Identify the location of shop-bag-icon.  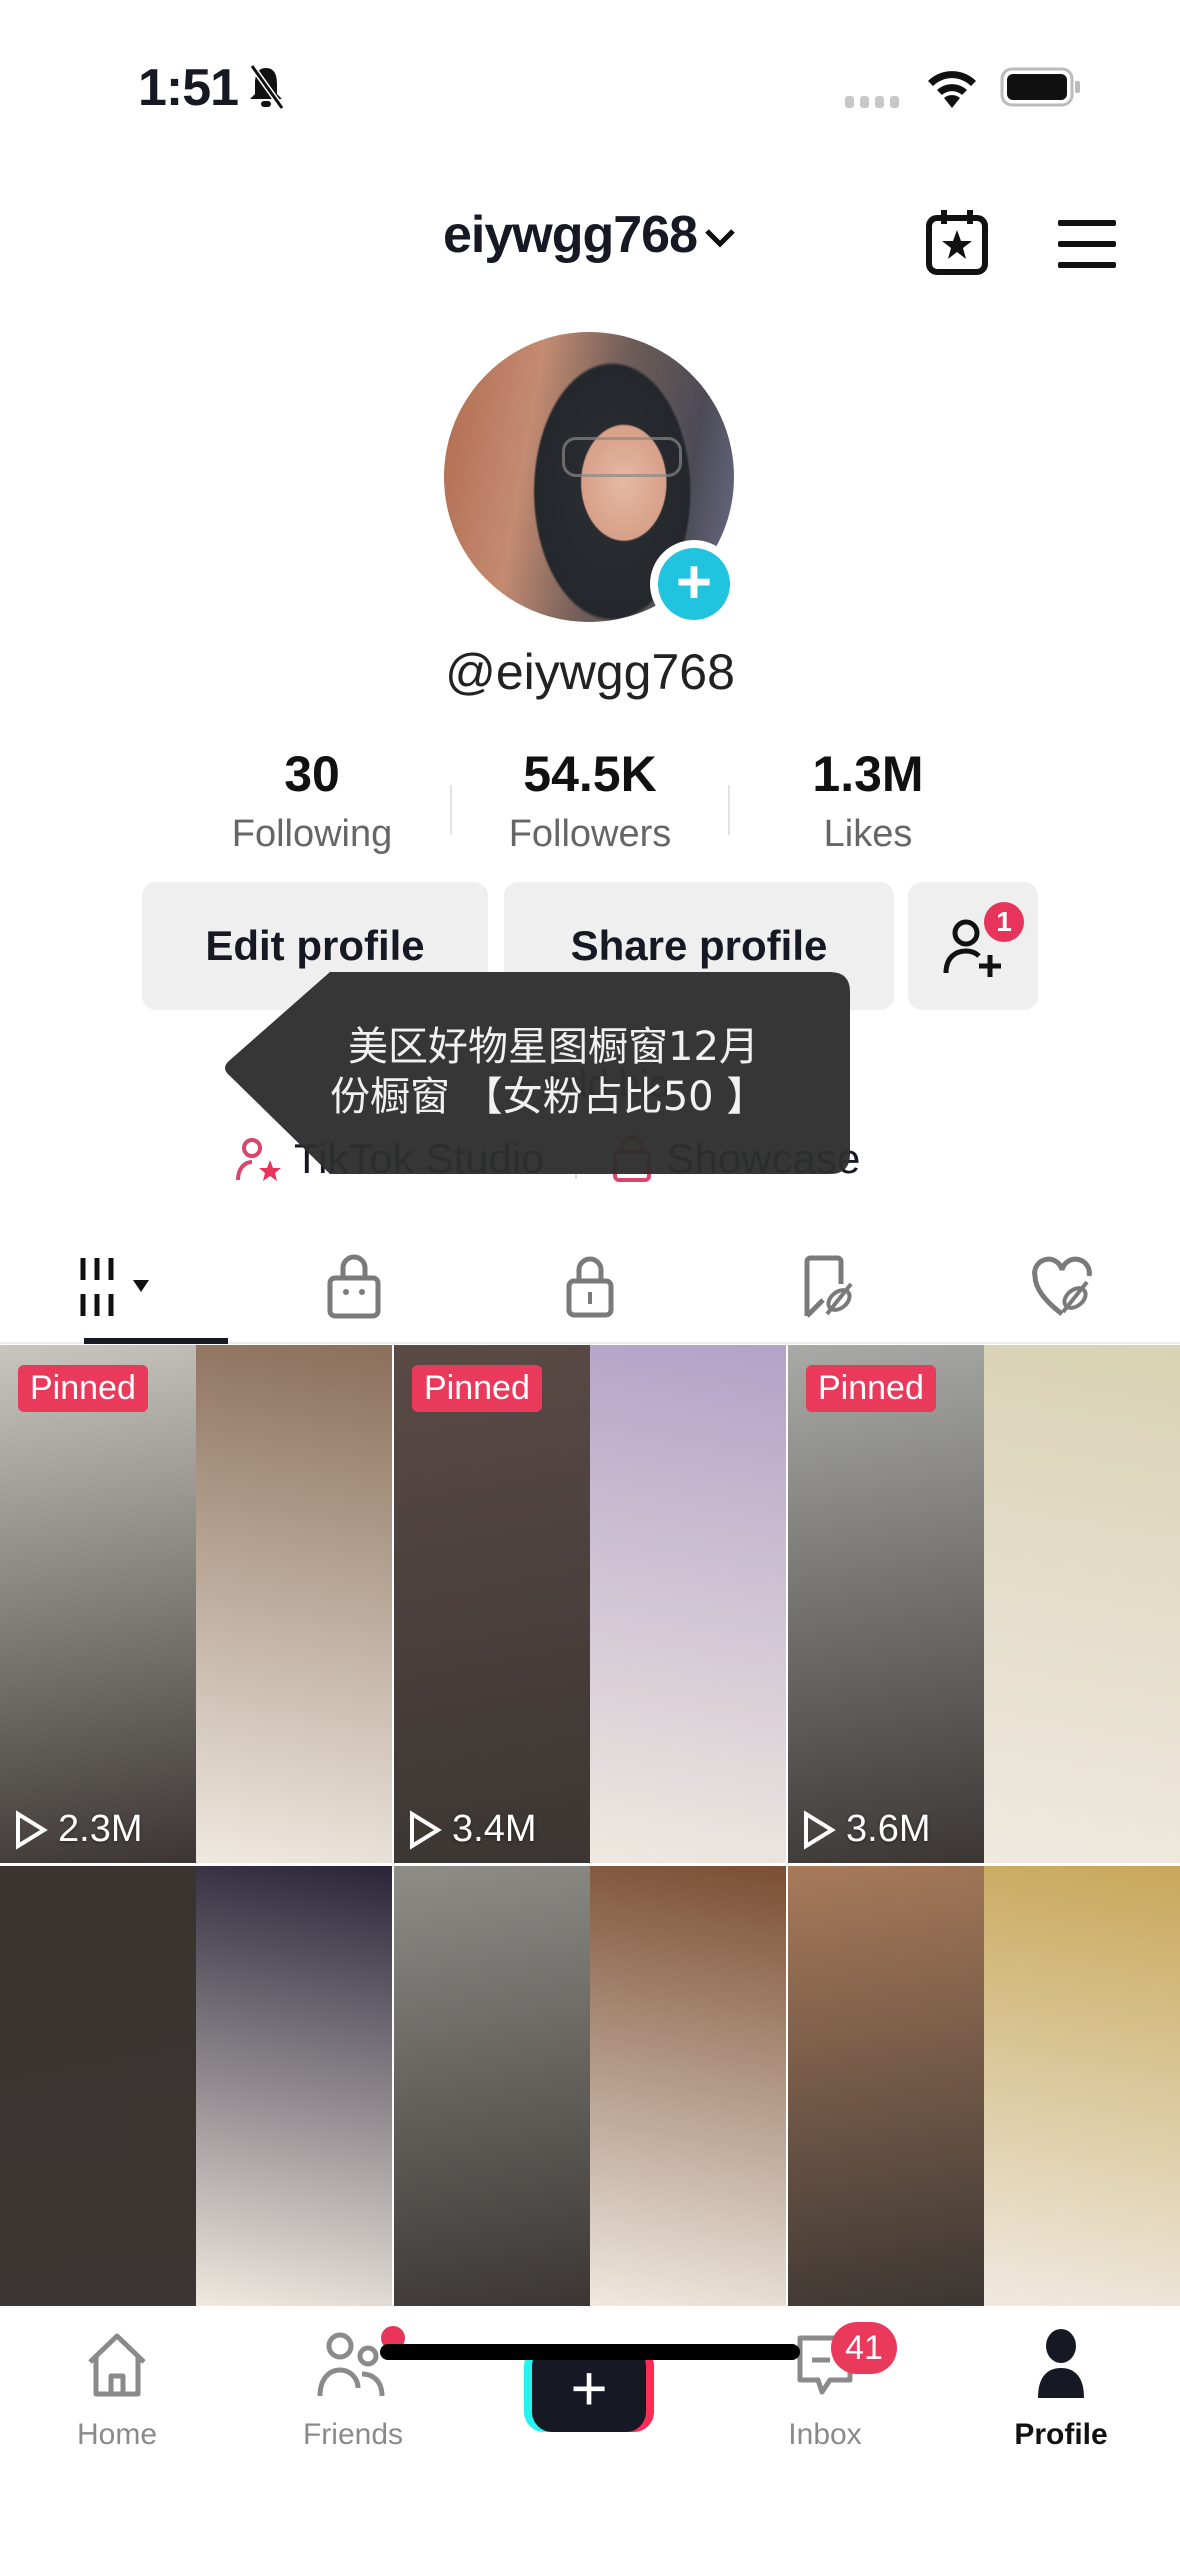
(354, 1286).